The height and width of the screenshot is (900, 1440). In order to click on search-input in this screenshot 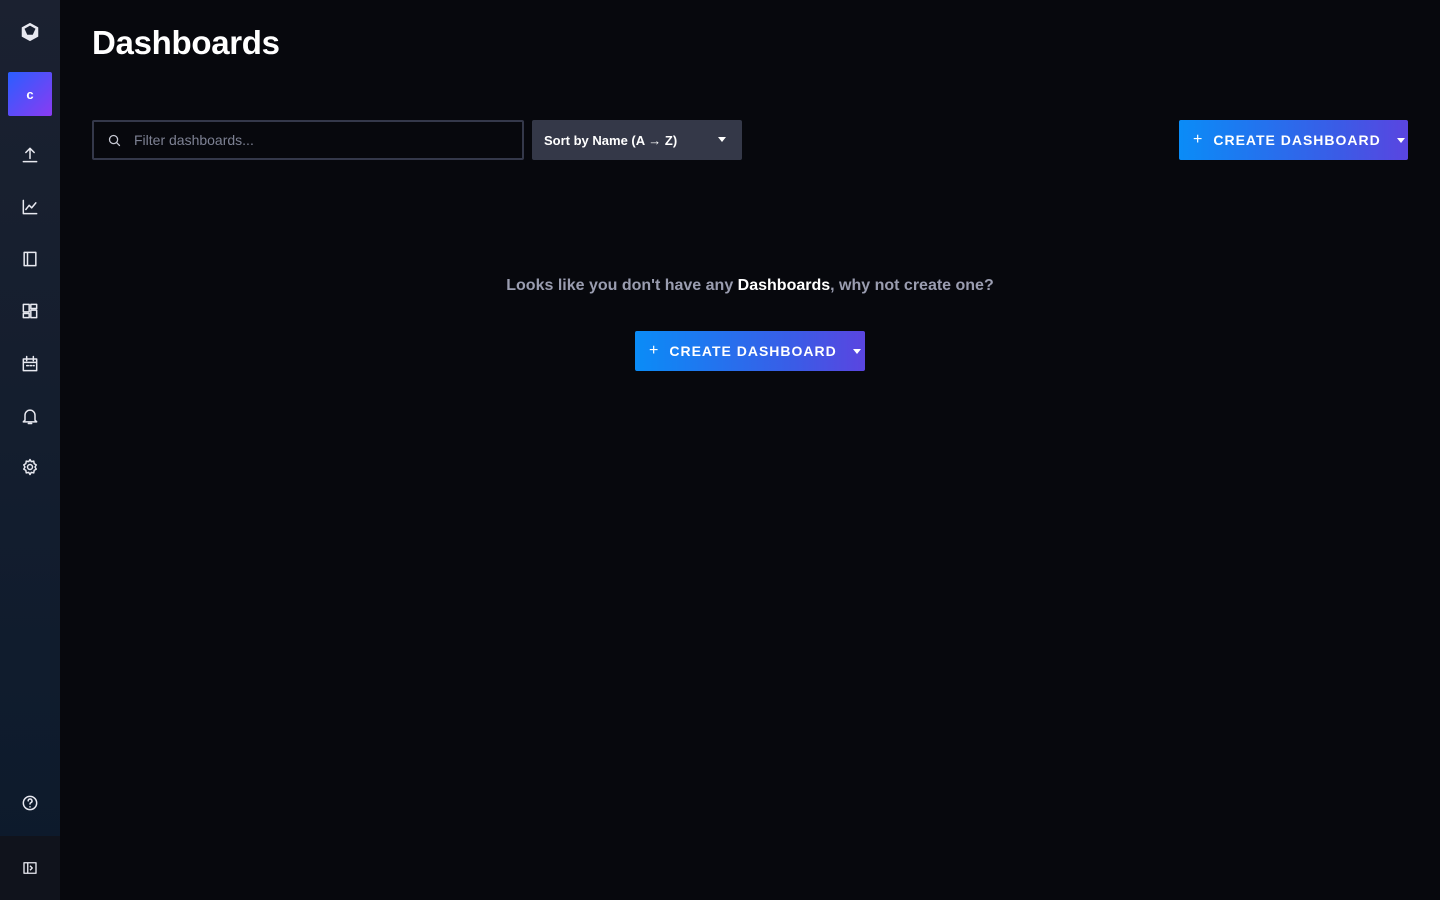, I will do `click(328, 140)`.